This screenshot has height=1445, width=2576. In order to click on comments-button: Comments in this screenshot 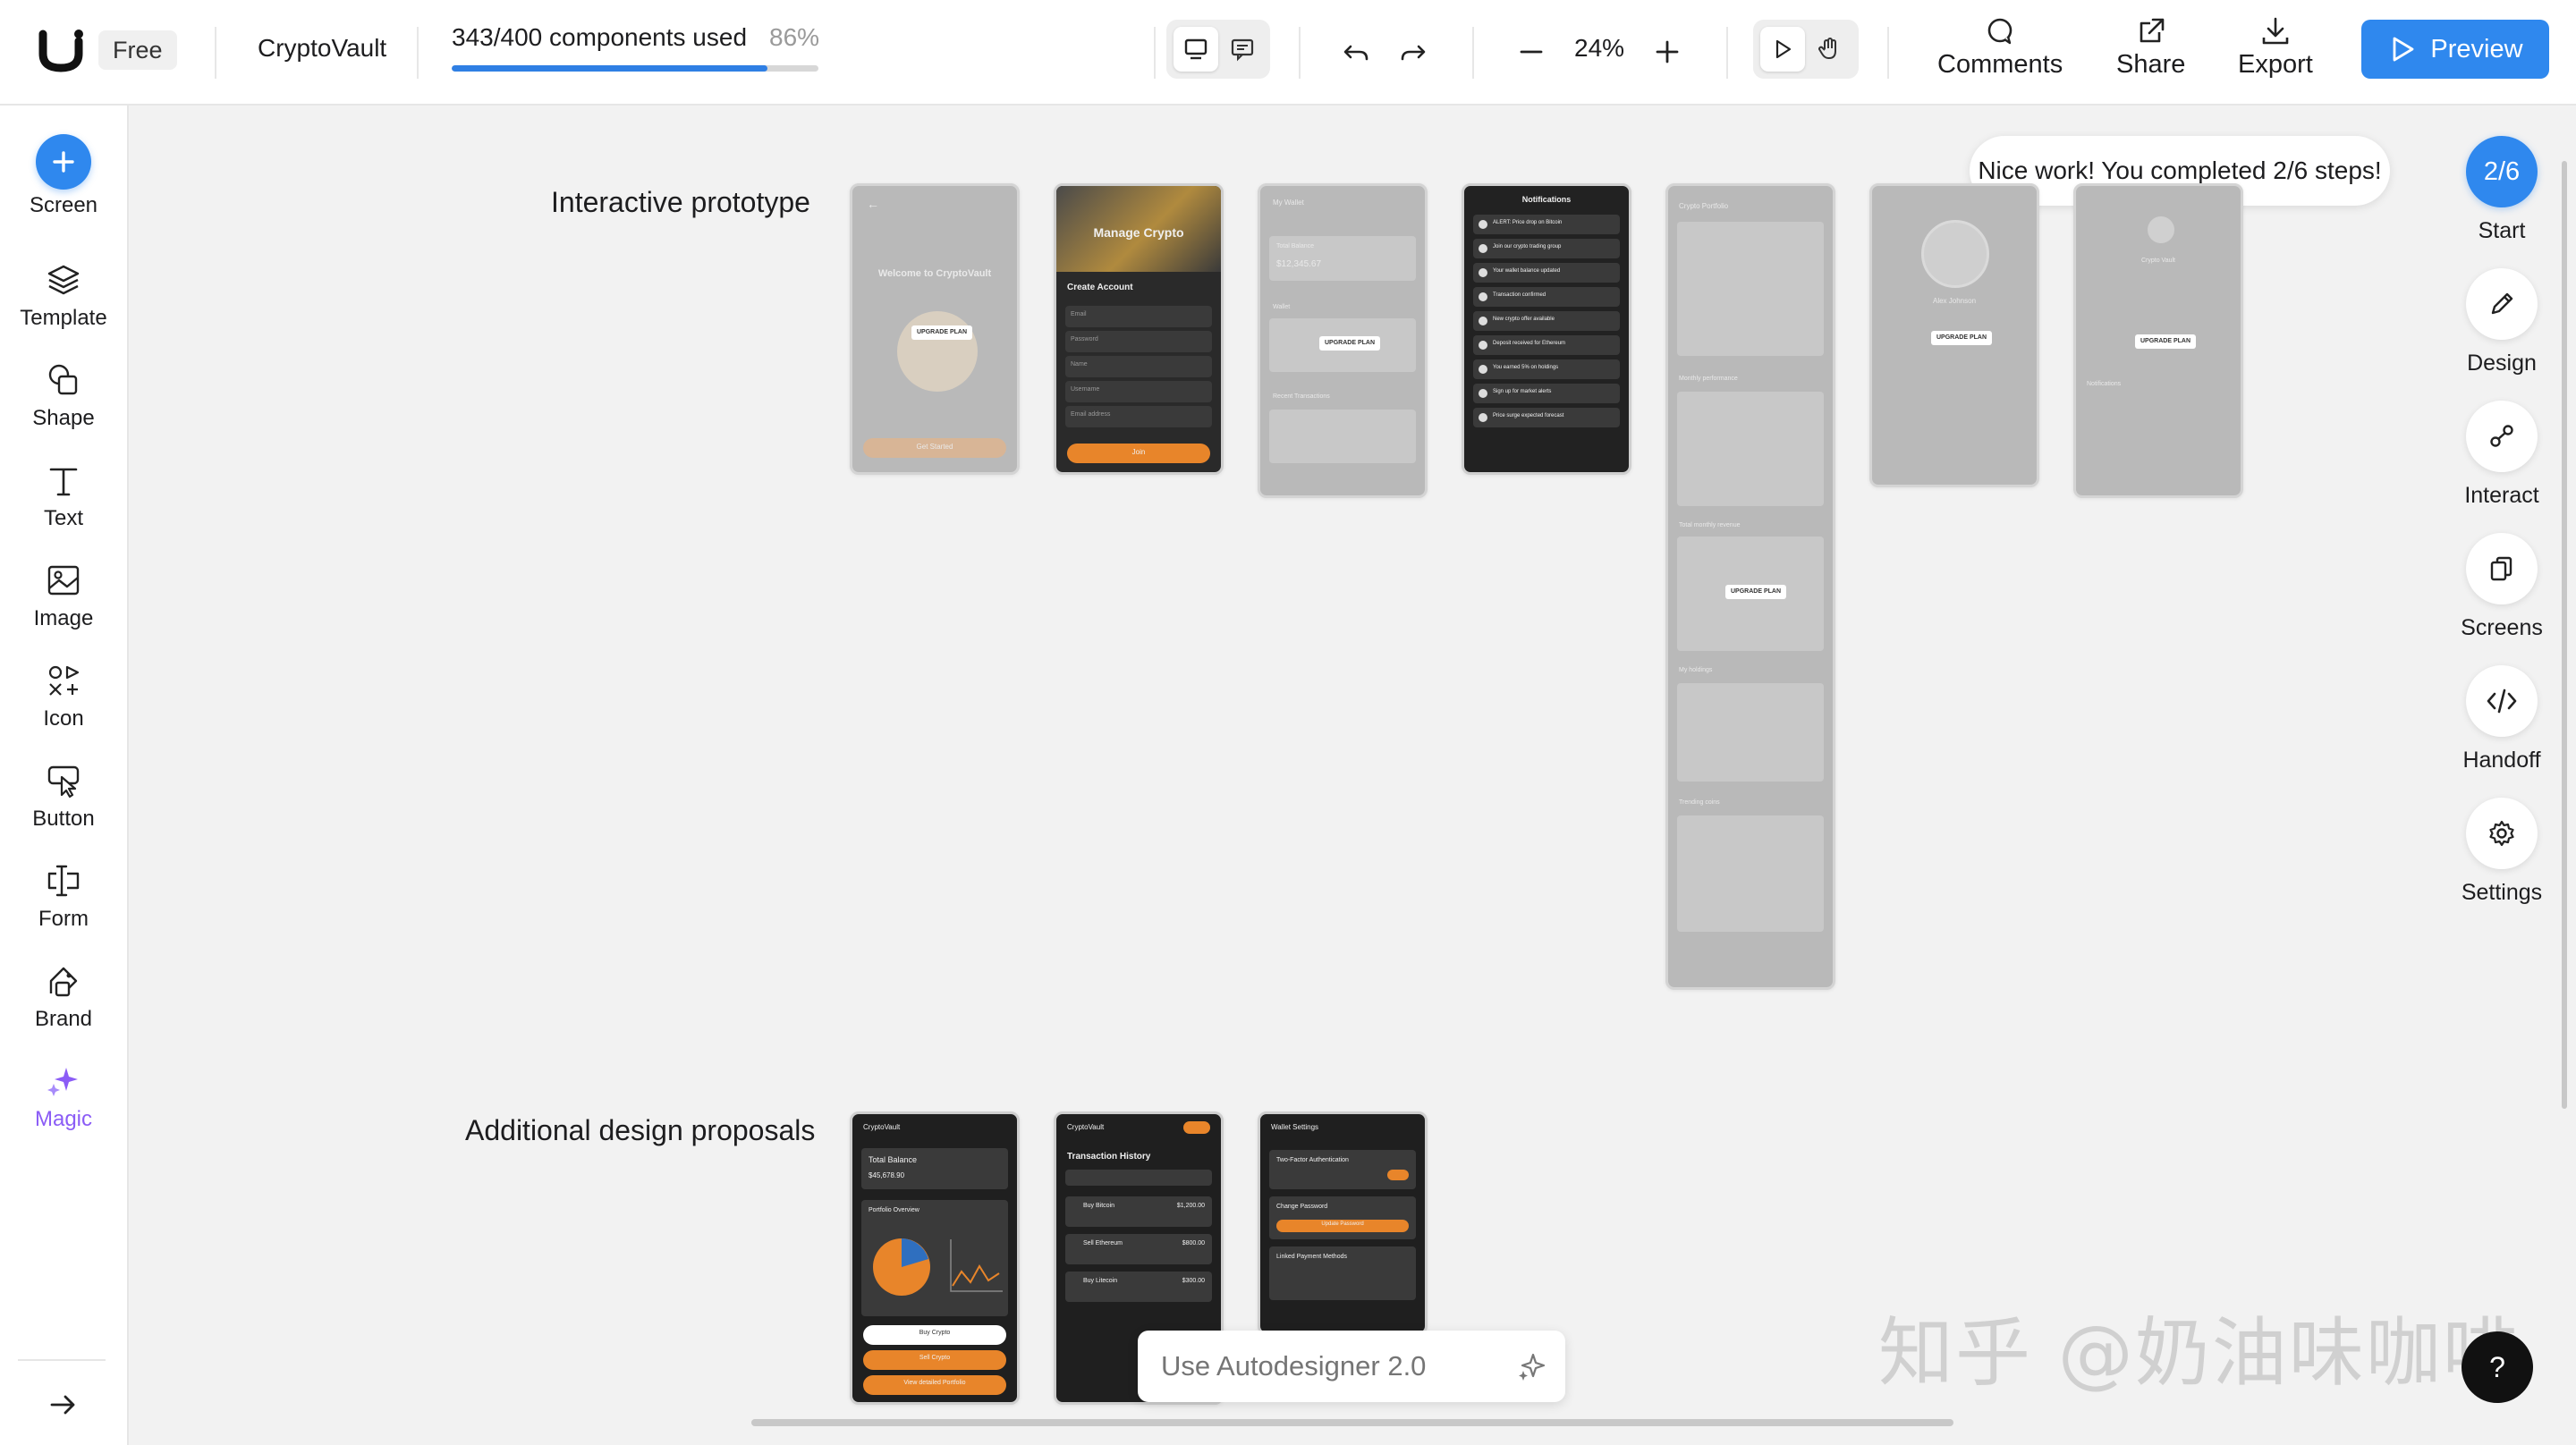, I will do `click(2000, 54)`.